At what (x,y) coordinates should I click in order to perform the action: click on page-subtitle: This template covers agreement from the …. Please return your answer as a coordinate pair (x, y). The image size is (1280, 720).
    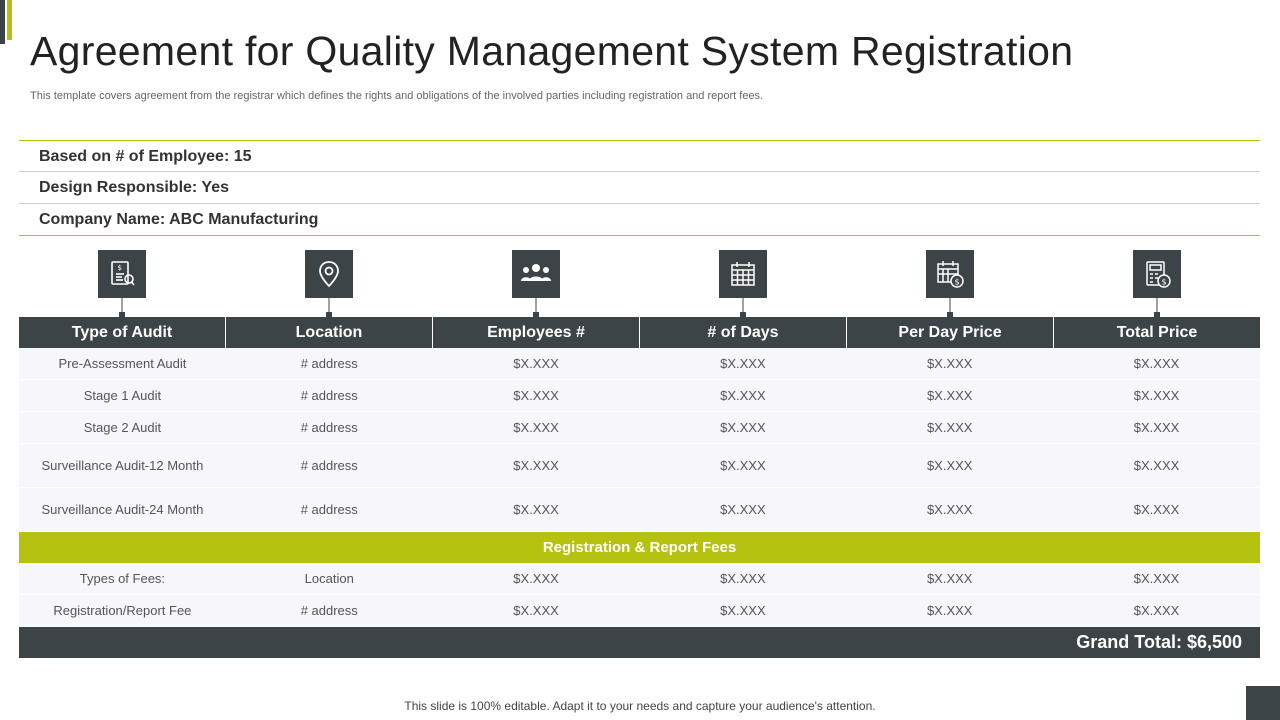
    Looking at the image, I should click on (397, 96).